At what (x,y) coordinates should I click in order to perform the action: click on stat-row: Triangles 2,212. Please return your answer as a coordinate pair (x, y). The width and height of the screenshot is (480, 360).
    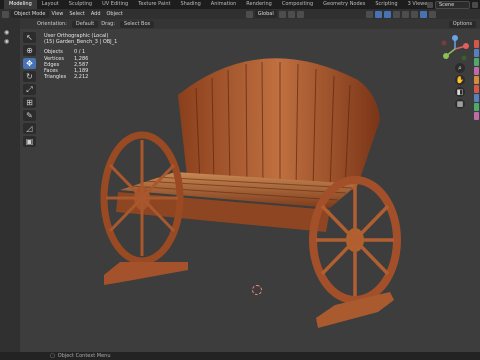
    Looking at the image, I should click on (80, 77).